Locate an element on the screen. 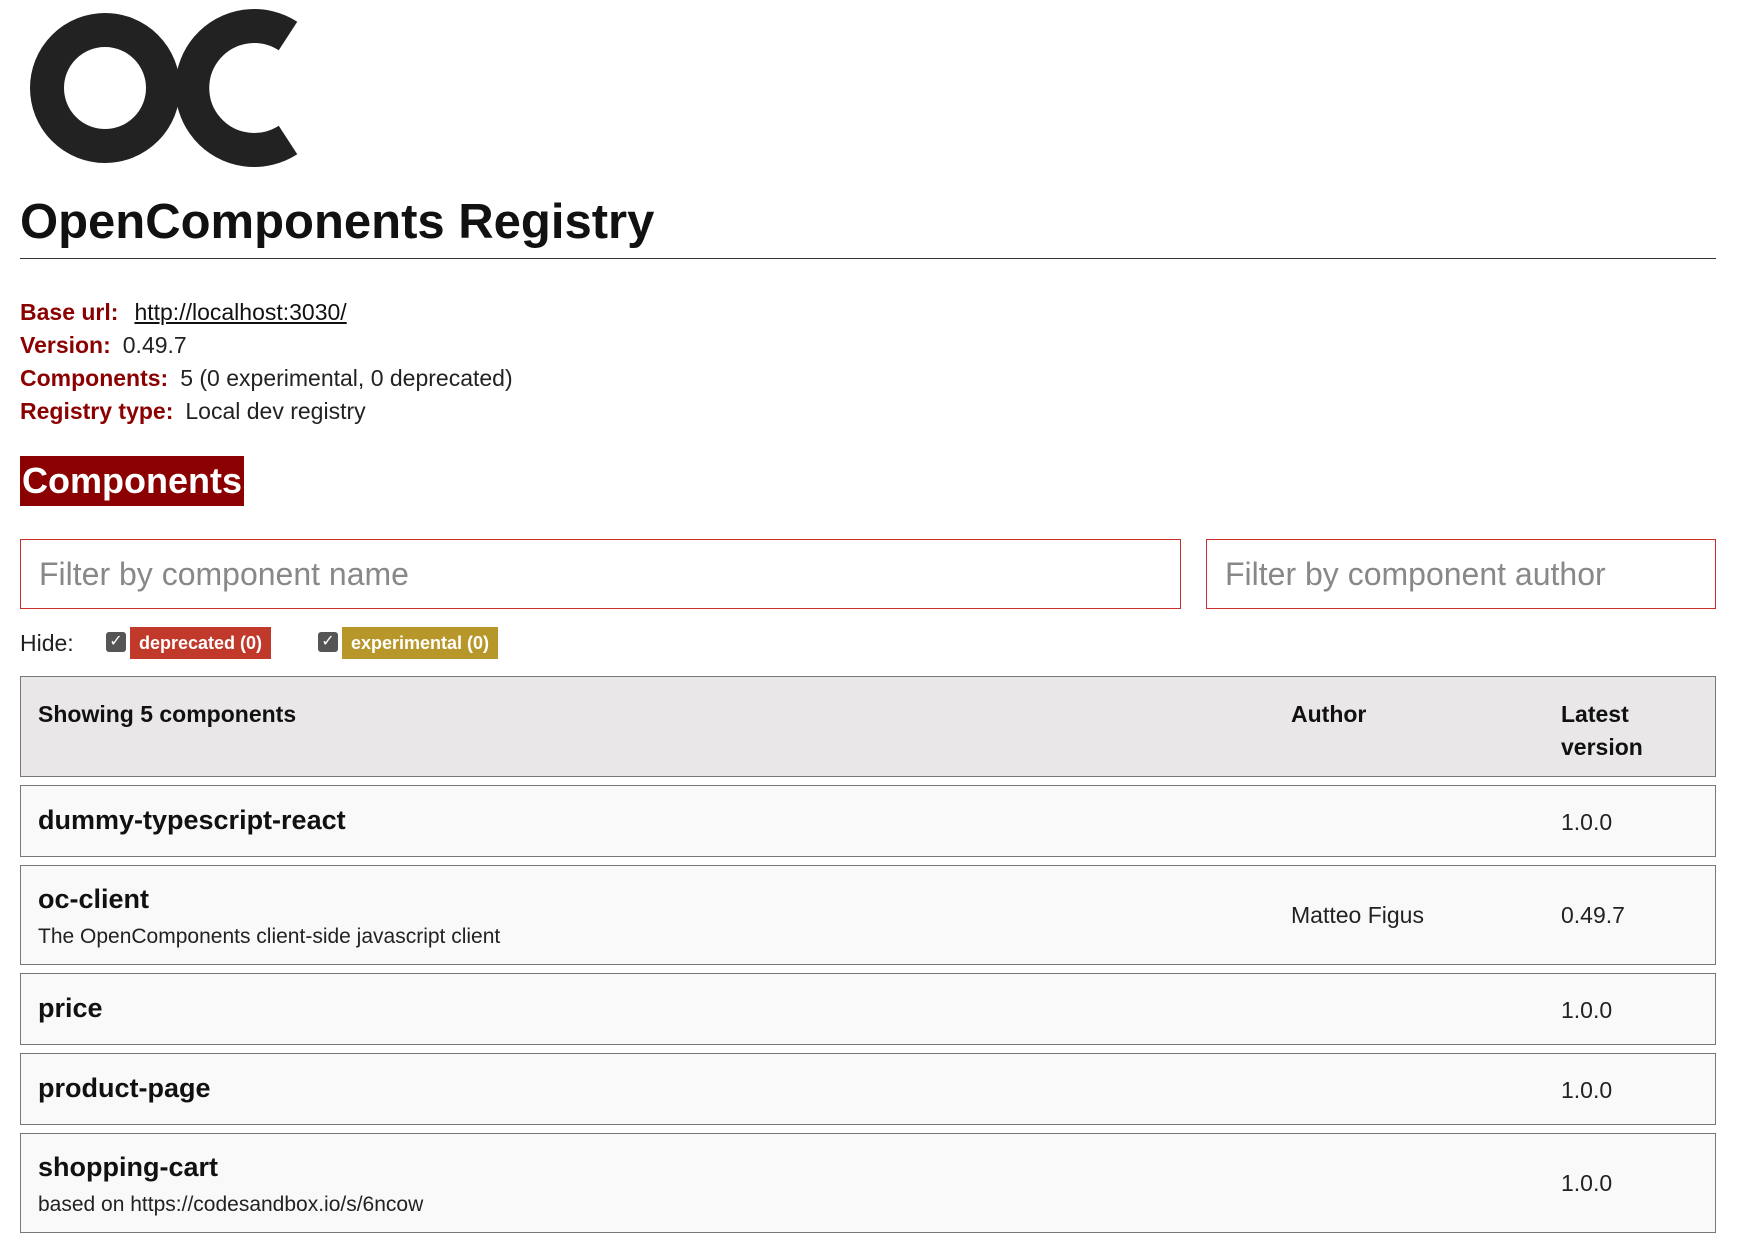 The height and width of the screenshot is (1250, 1738). version-label: Version: is located at coordinates (65, 345).